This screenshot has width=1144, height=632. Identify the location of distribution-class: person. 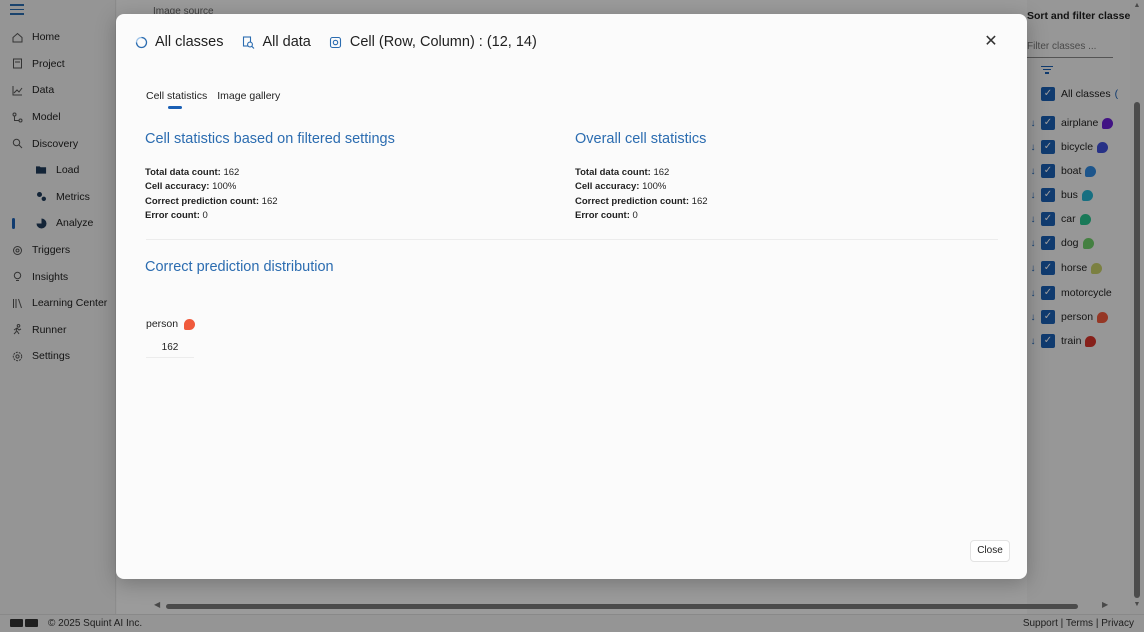
(171, 324).